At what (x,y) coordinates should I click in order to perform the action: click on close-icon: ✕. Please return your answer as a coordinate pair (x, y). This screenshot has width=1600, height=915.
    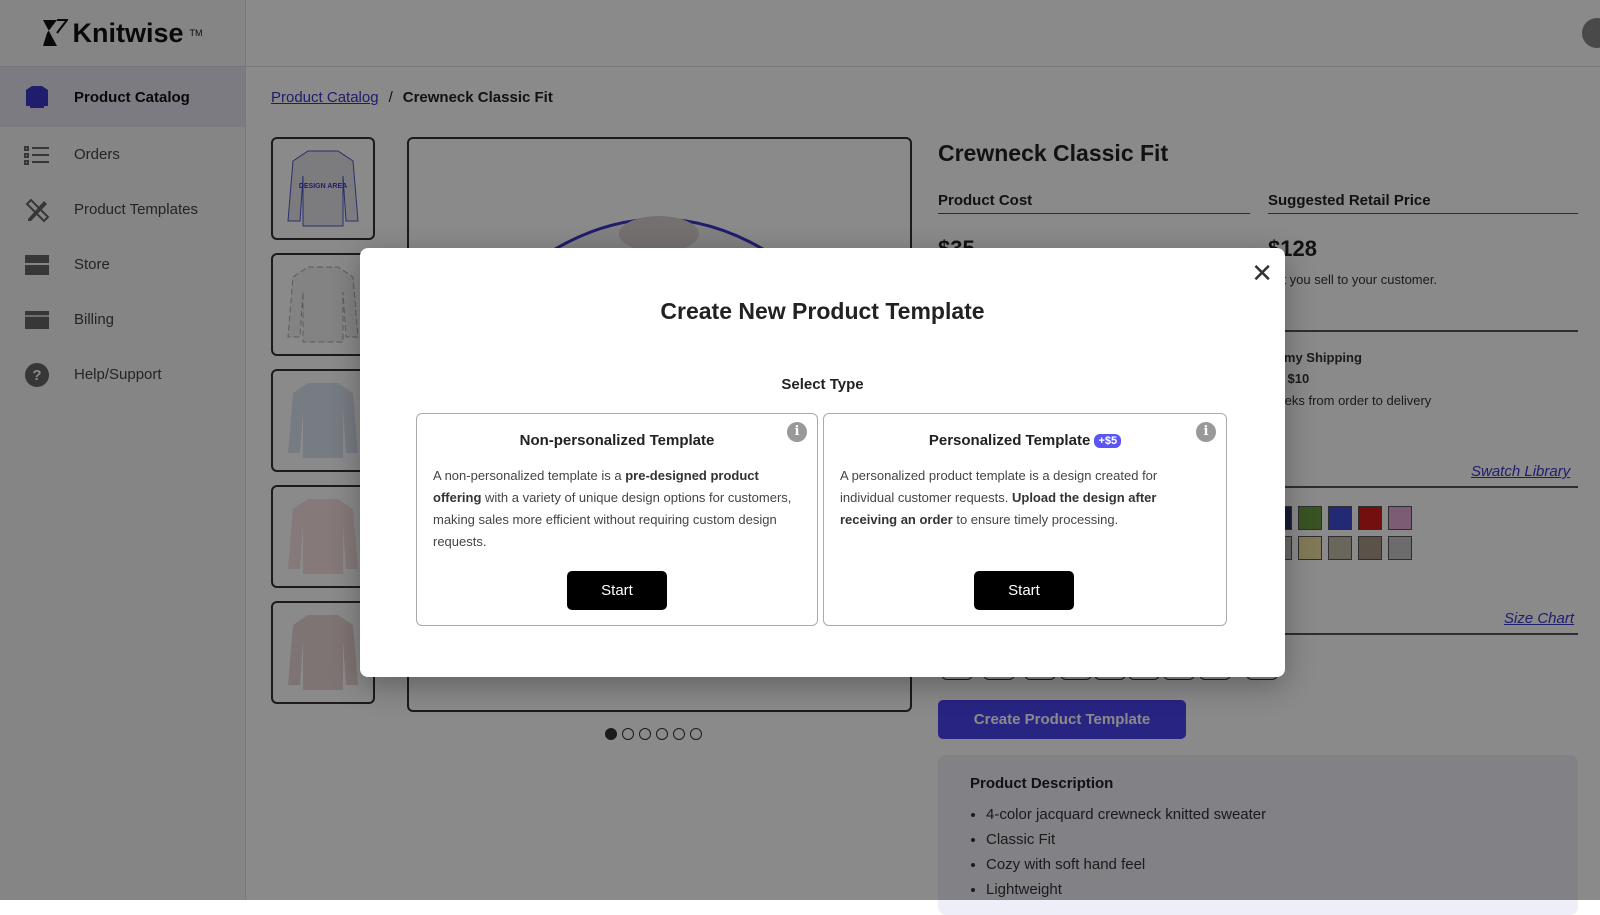
    Looking at the image, I should click on (1262, 273).